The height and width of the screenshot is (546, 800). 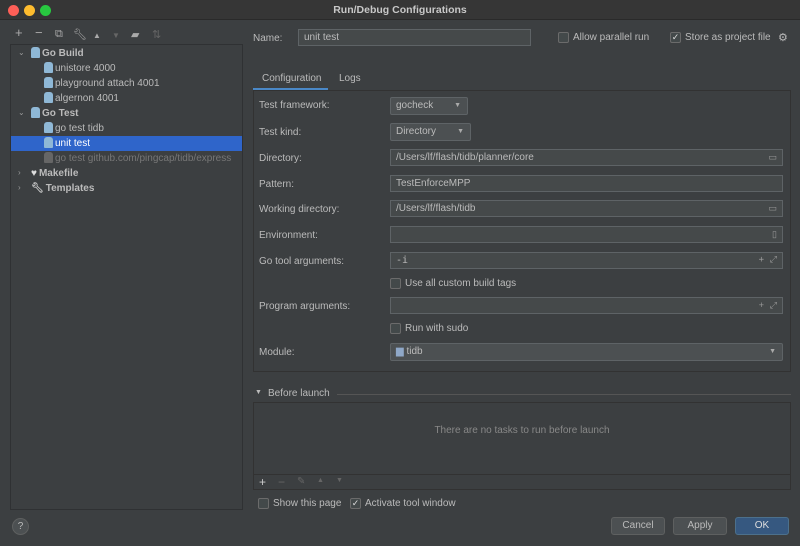 I want to click on folder-add-icon: ▰, so click(x=135, y=34).